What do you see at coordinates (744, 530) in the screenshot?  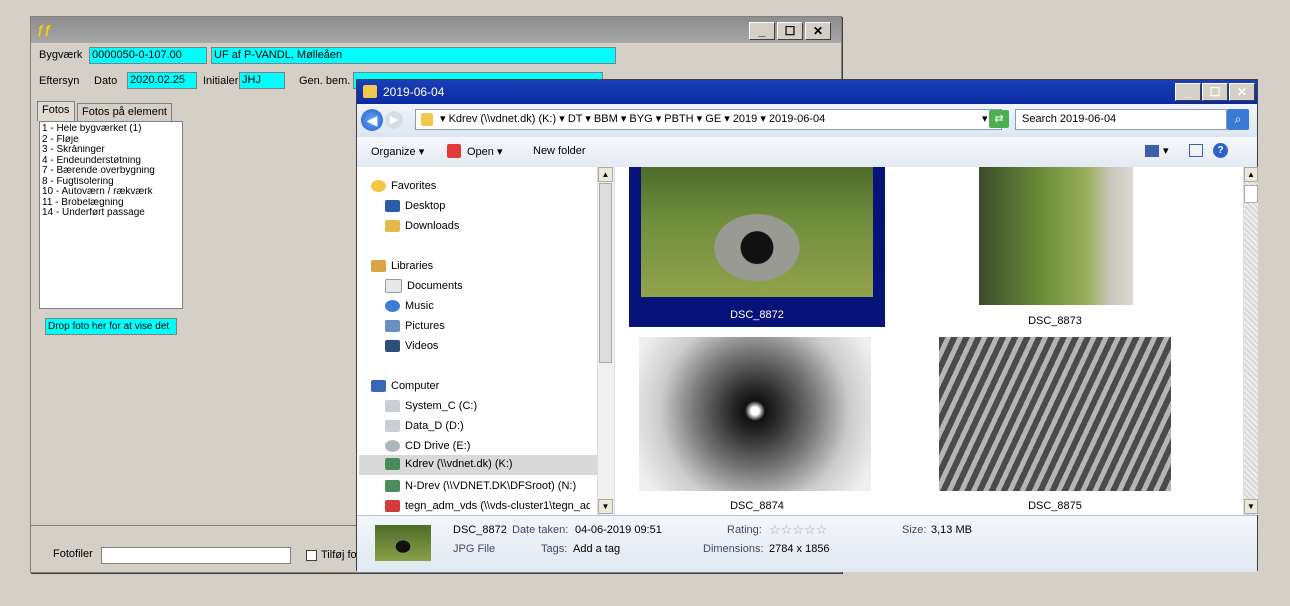 I see `rating-label: Rating:` at bounding box center [744, 530].